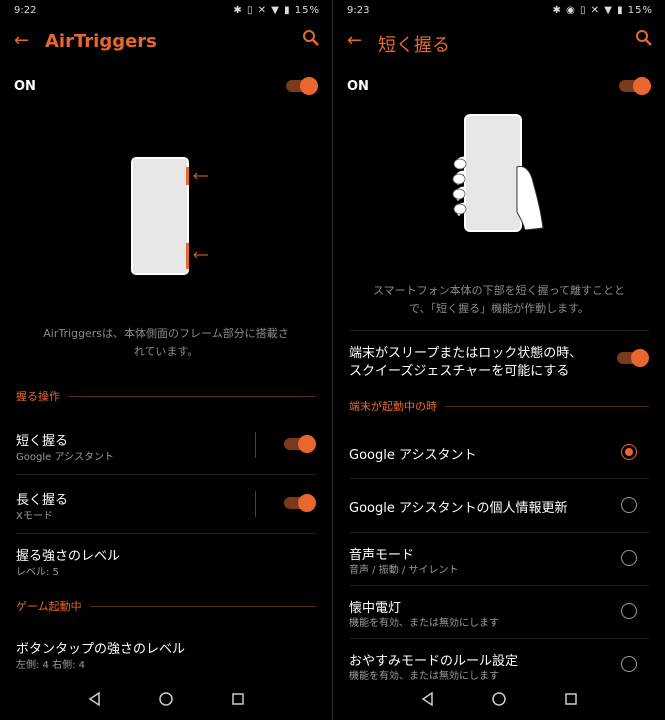  I want to click on option-sound-mode: 音声モード 音声 / 振動 / サイレント, so click(499, 563).